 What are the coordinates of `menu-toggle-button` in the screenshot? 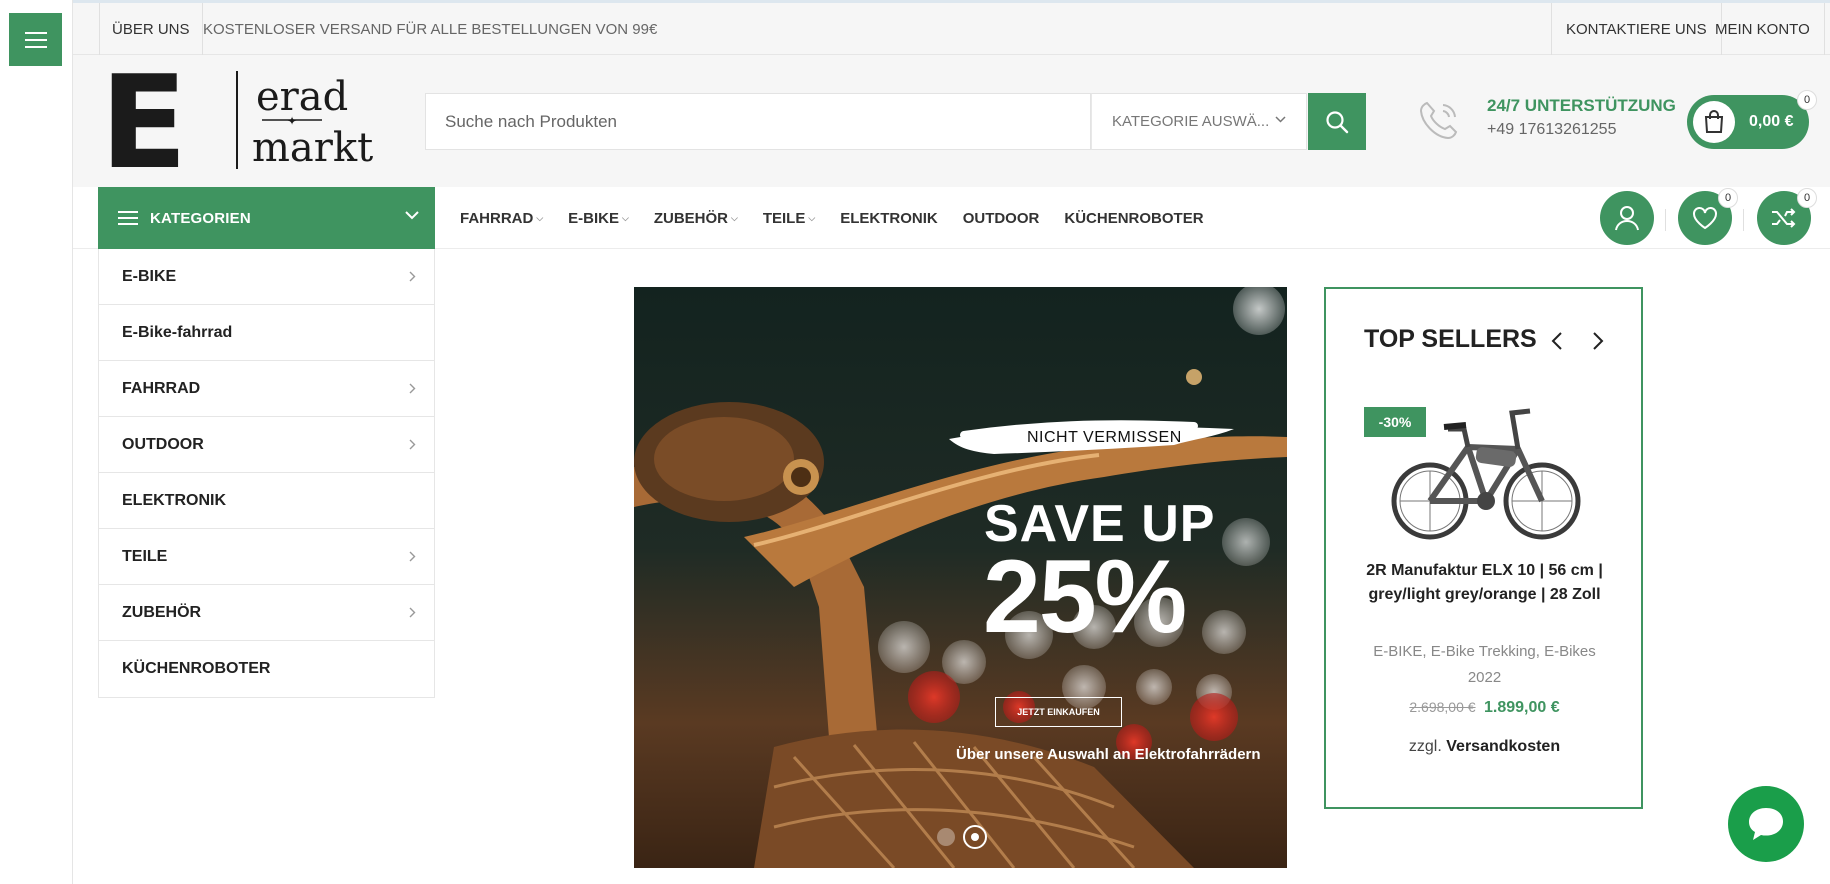 It's located at (35, 39).